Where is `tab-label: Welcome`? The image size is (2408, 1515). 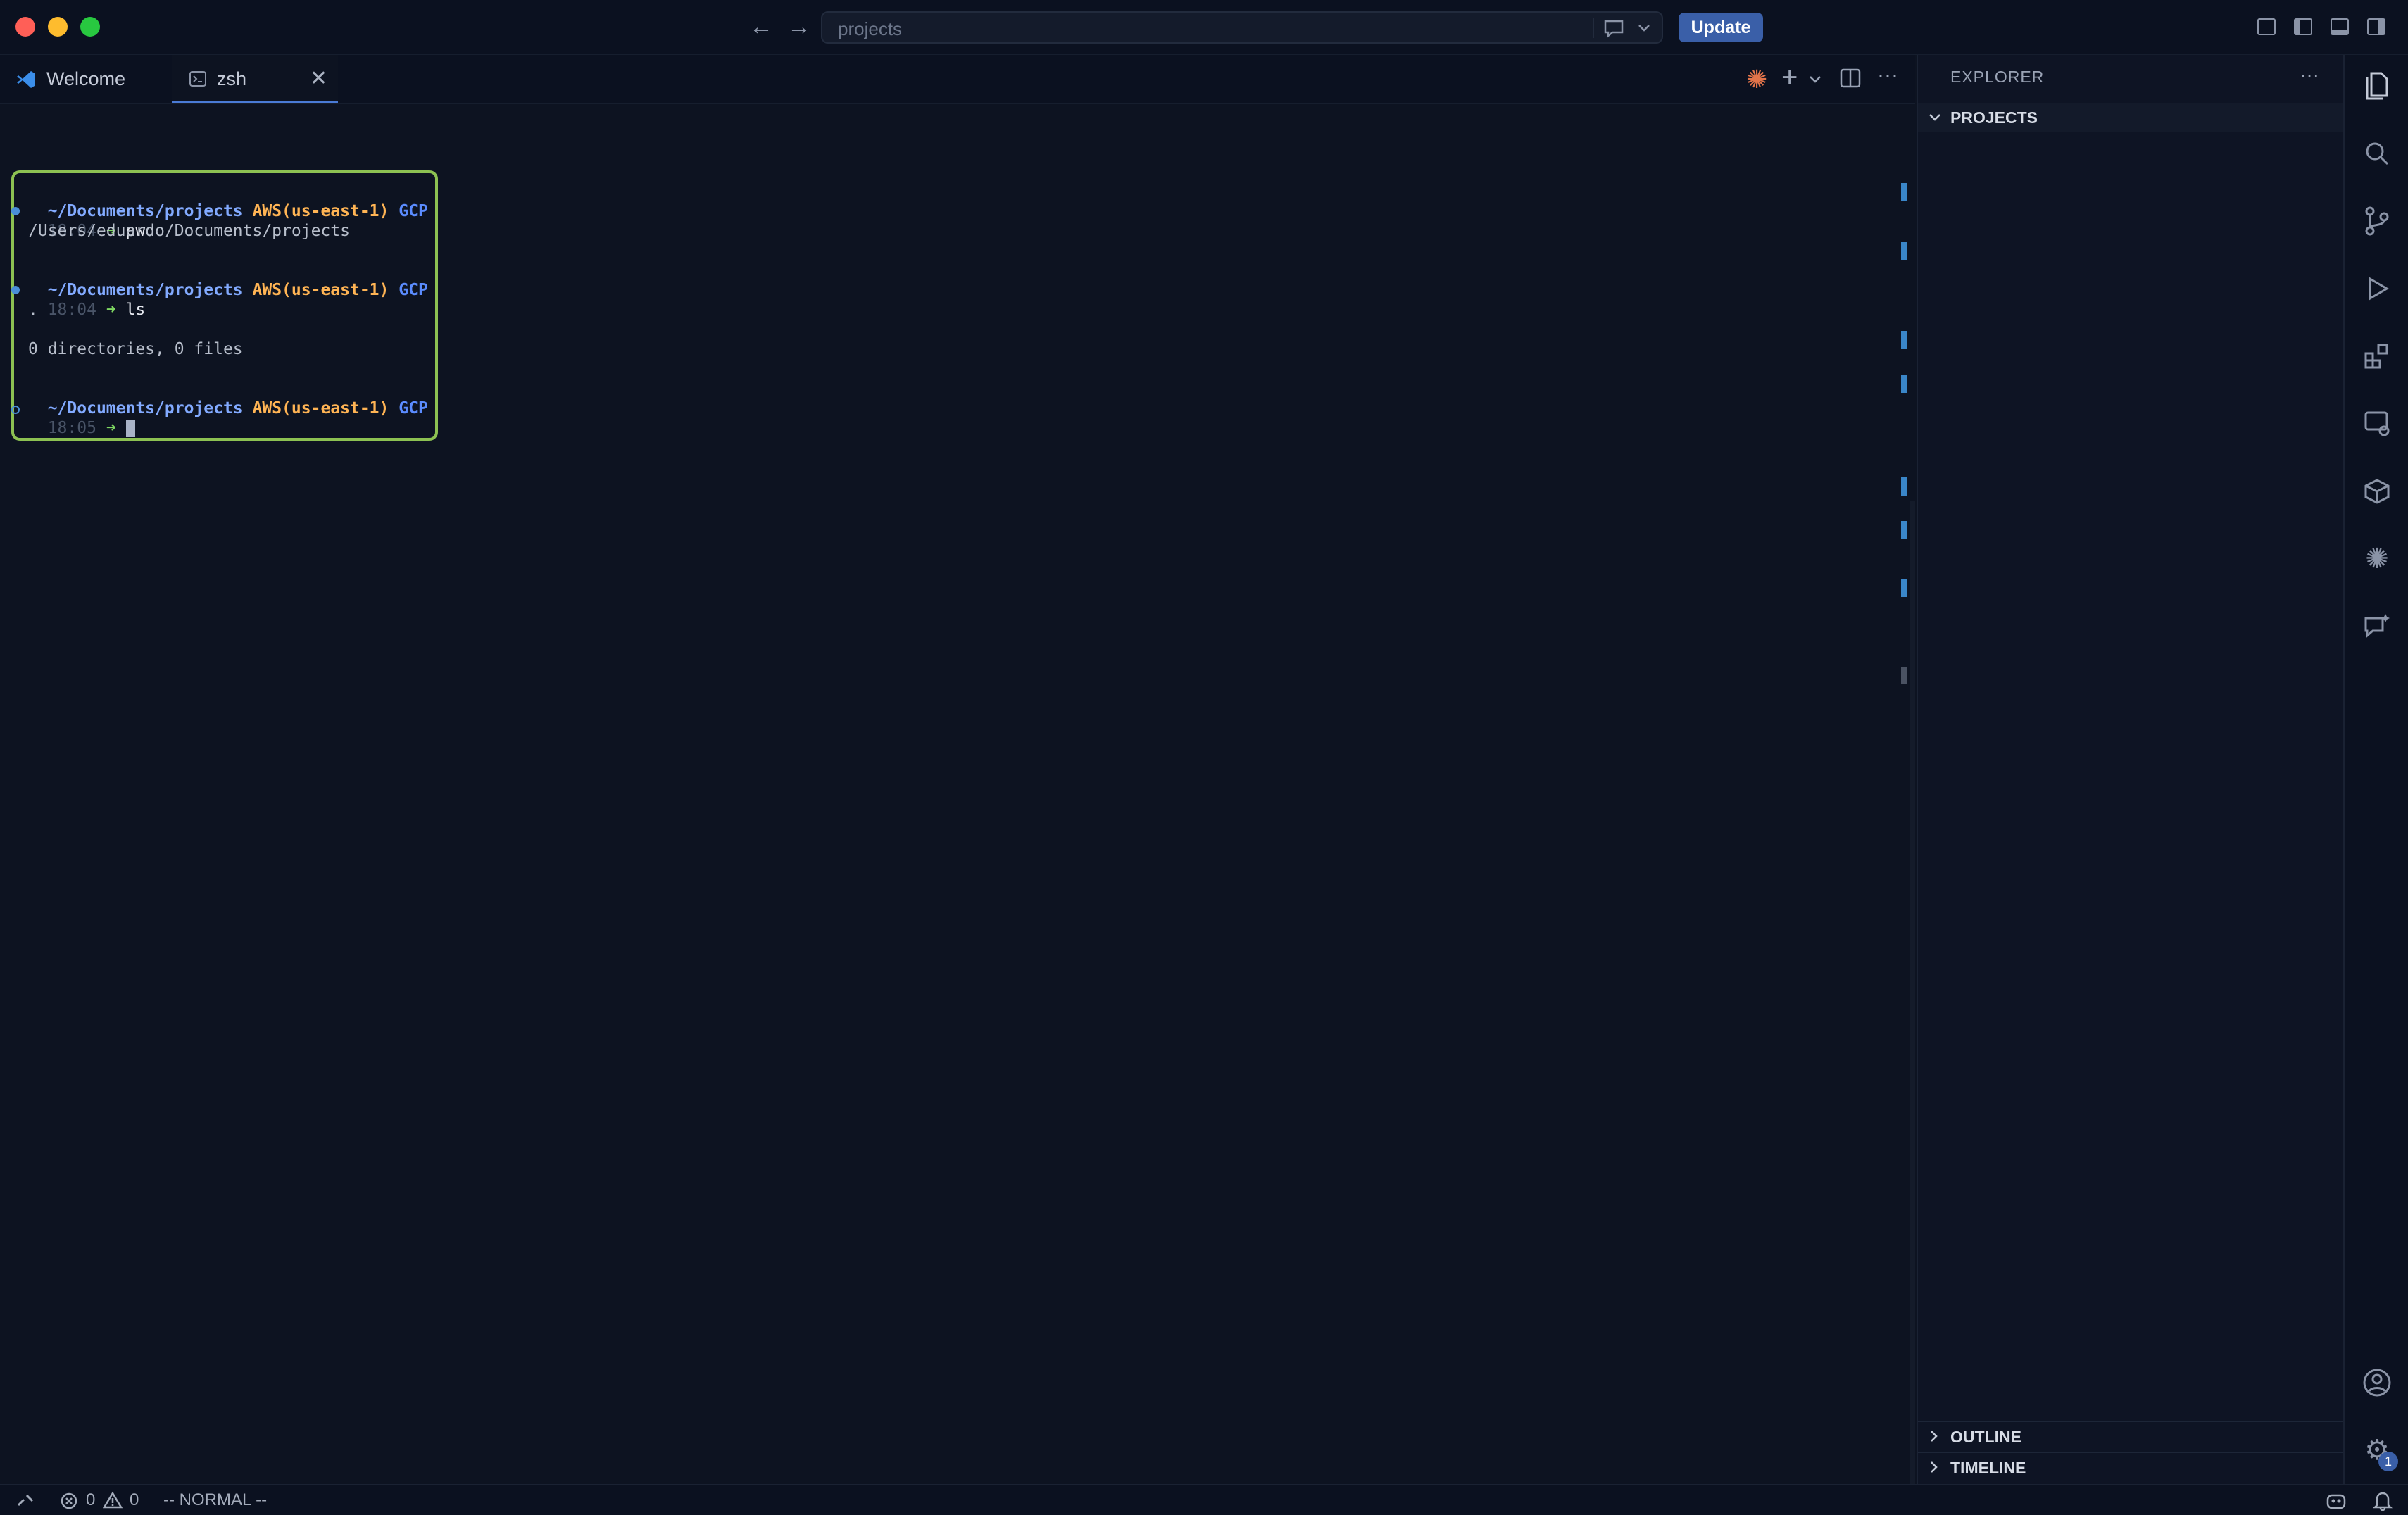 tab-label: Welcome is located at coordinates (86, 78).